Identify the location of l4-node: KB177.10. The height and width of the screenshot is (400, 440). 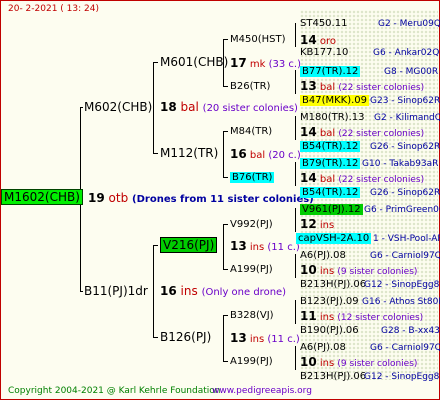
(324, 52).